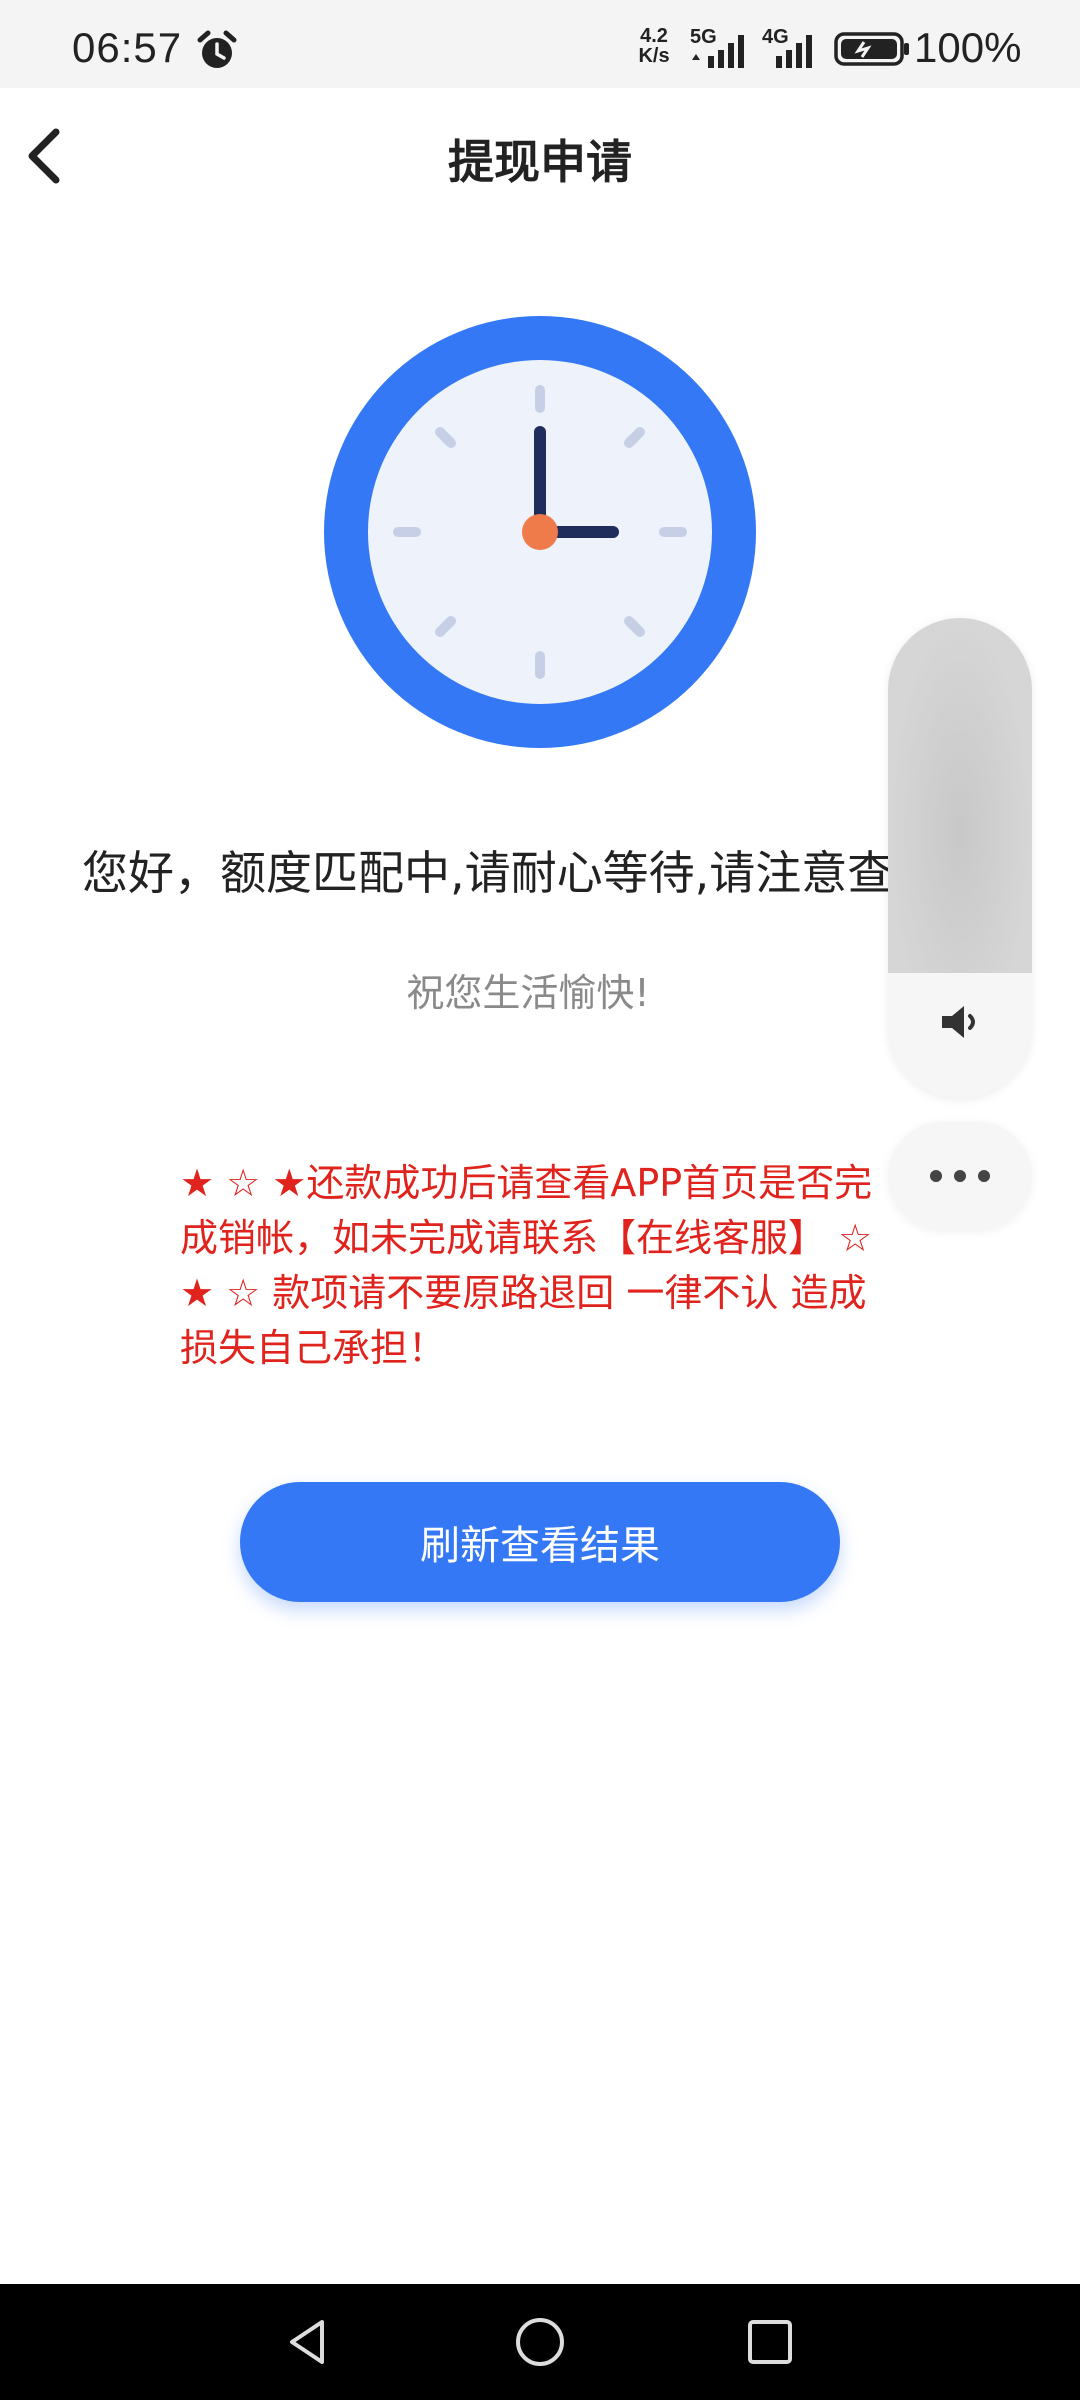 The height and width of the screenshot is (2400, 1080). Describe the element at coordinates (958, 1022) in the screenshot. I see `speaker-icon` at that location.